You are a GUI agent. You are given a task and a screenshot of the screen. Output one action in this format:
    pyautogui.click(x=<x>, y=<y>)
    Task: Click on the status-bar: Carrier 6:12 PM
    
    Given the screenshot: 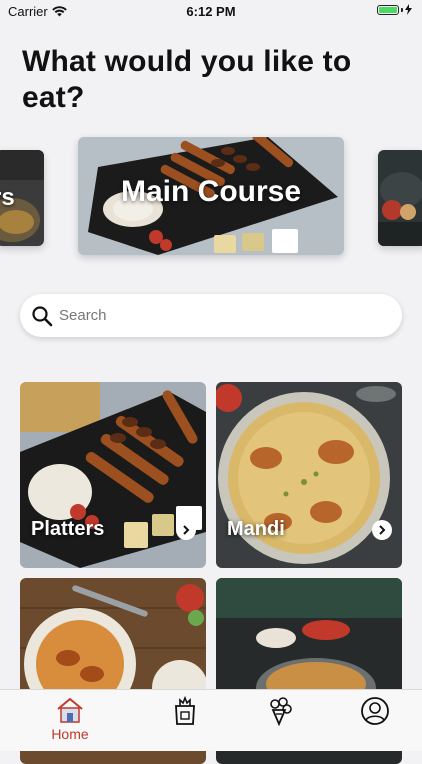 What is the action you would take?
    pyautogui.click(x=211, y=11)
    